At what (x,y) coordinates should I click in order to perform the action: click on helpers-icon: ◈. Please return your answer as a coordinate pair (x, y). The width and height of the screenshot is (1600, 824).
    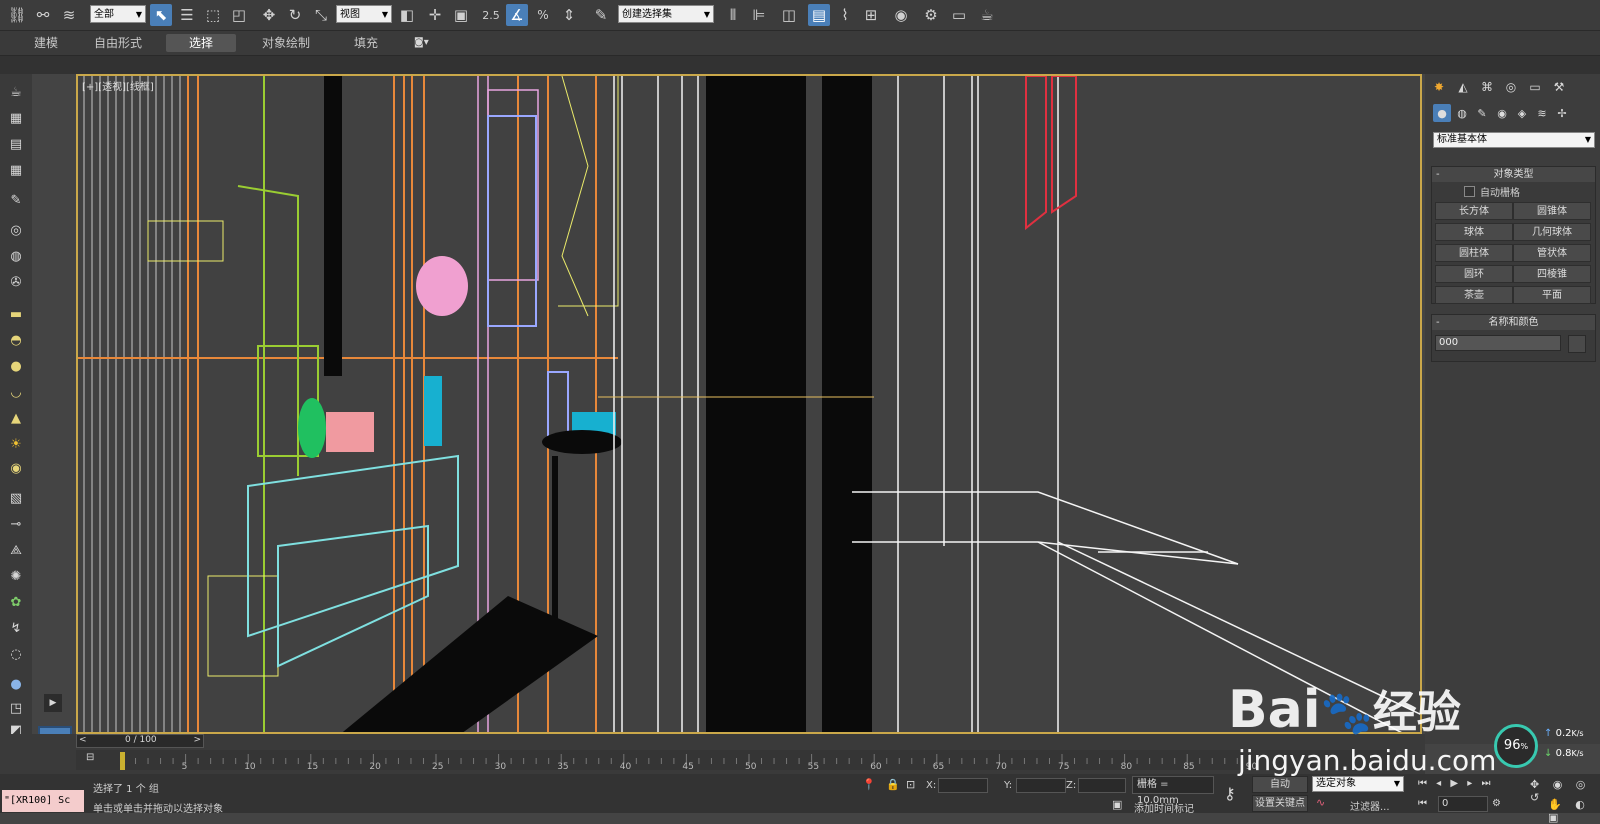
    Looking at the image, I should click on (1522, 113).